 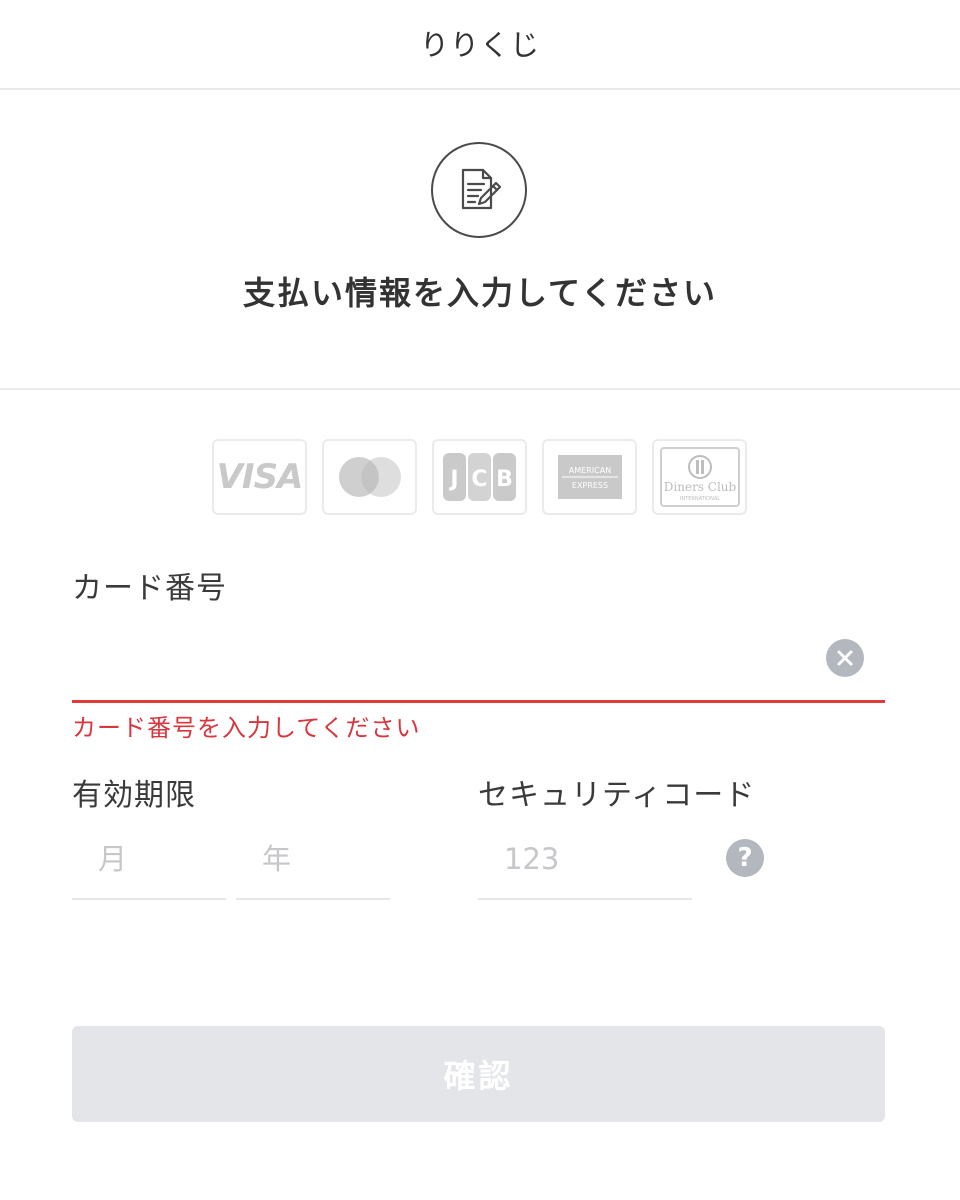 What do you see at coordinates (134, 795) in the screenshot?
I see `expiry-label: 有効期限` at bounding box center [134, 795].